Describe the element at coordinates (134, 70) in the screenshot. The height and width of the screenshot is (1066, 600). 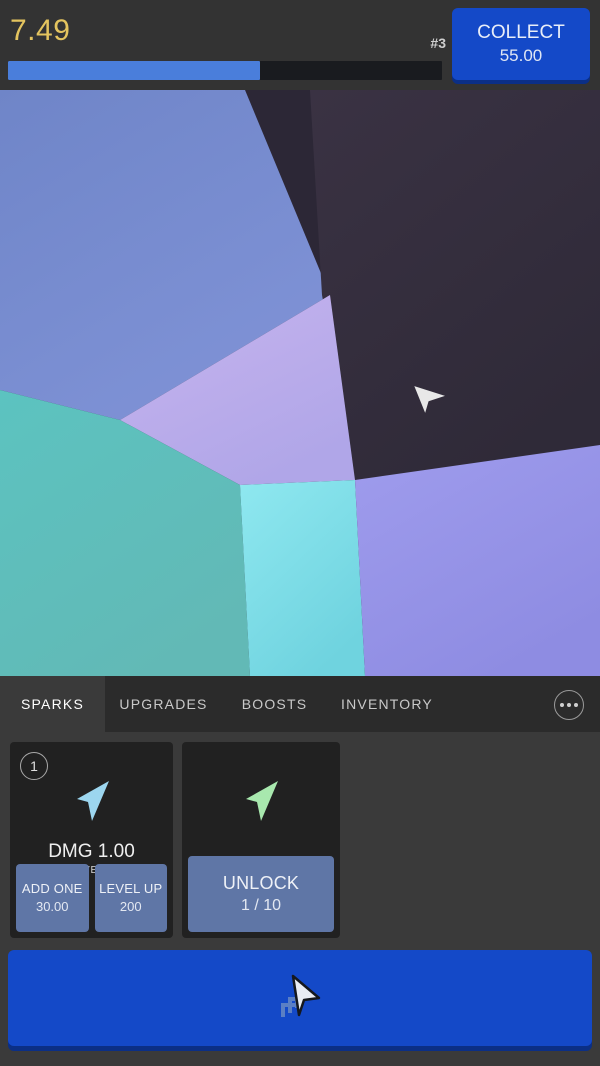
I see `xp-progress-fill` at that location.